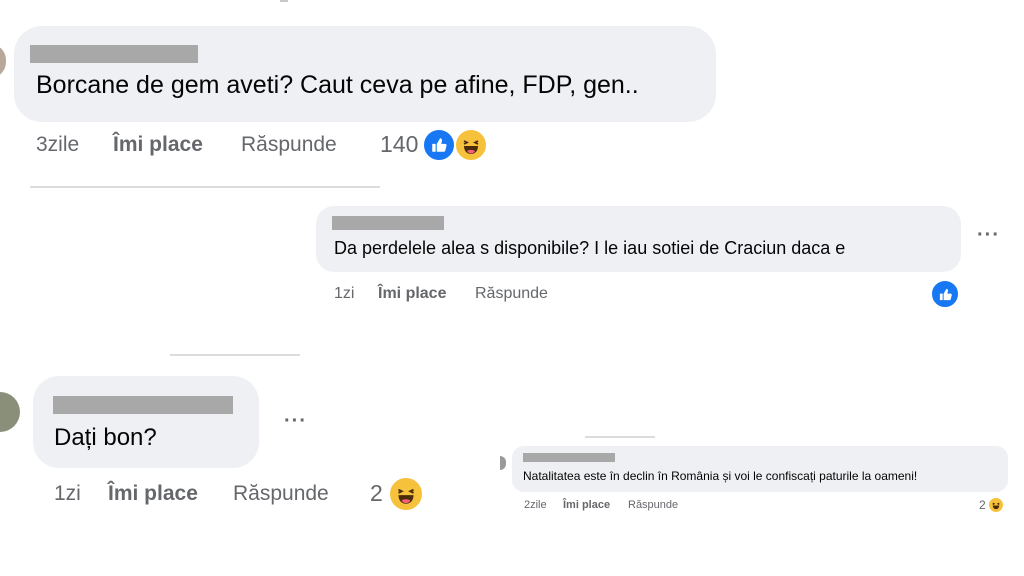 This screenshot has height=576, width=1024. Describe the element at coordinates (535, 505) in the screenshot. I see `comment-timestamp: 2zile` at that location.